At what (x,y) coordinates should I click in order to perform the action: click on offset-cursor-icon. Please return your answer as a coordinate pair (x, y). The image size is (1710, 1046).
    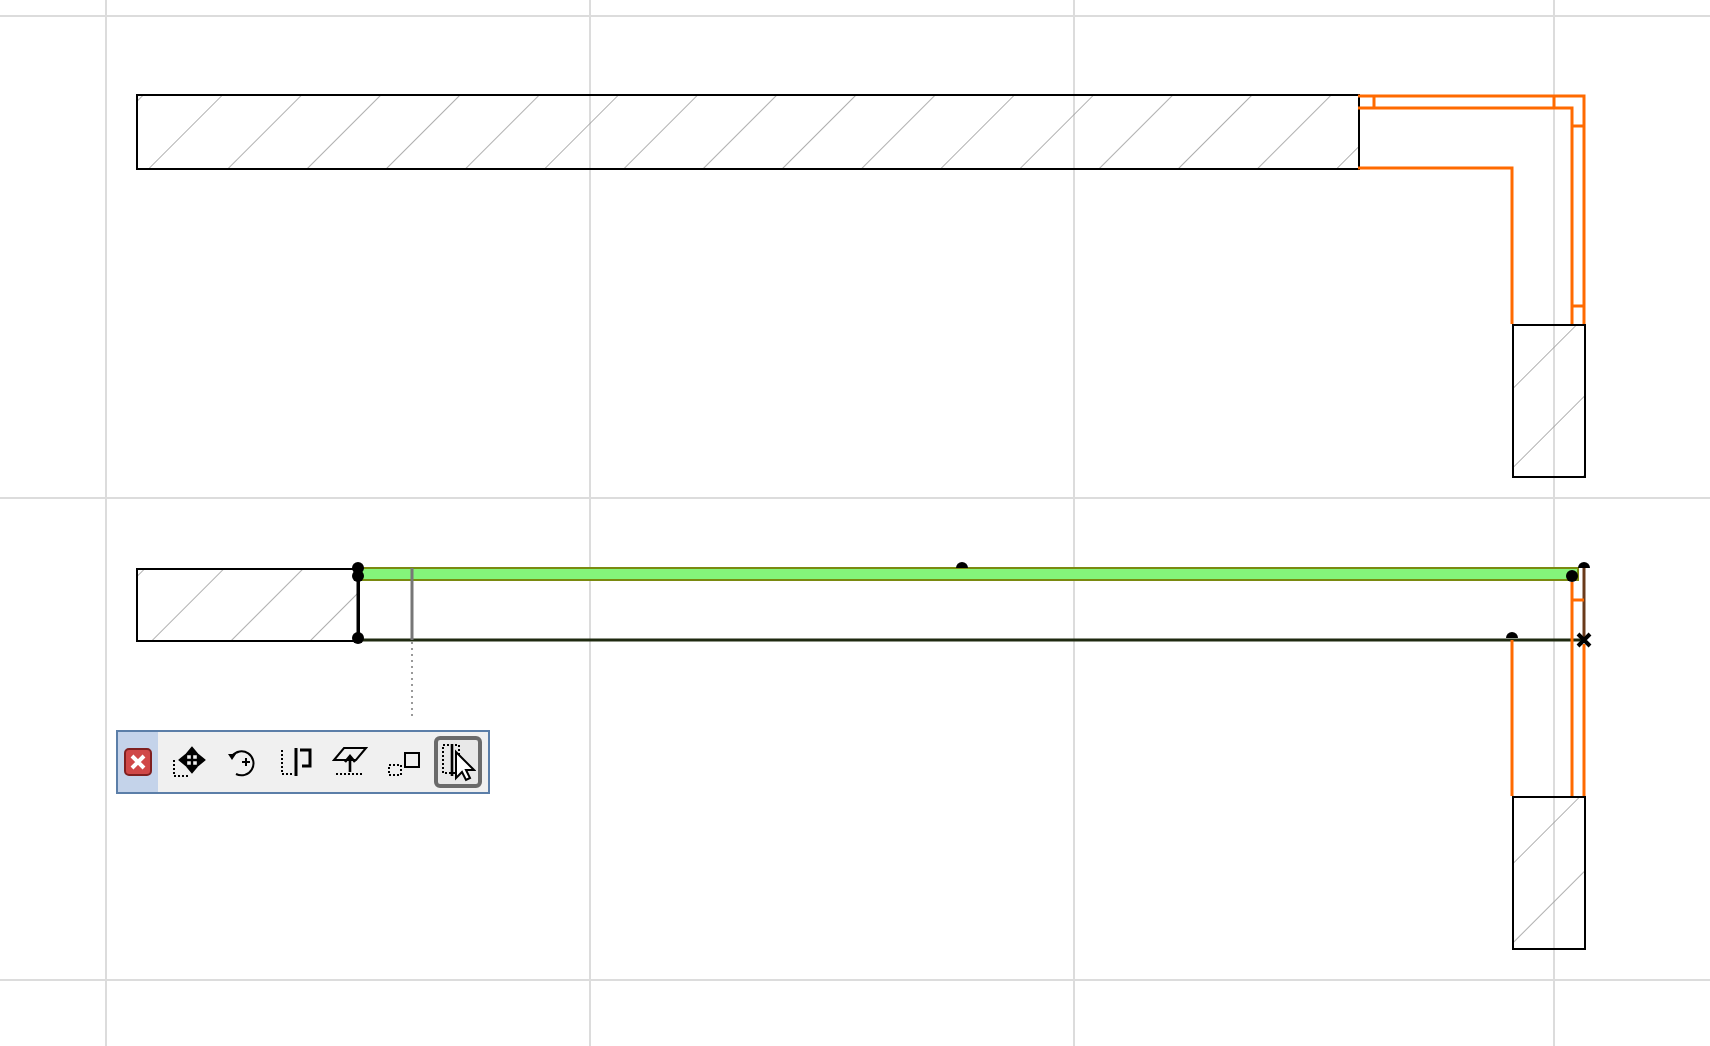
    Looking at the image, I should click on (458, 762).